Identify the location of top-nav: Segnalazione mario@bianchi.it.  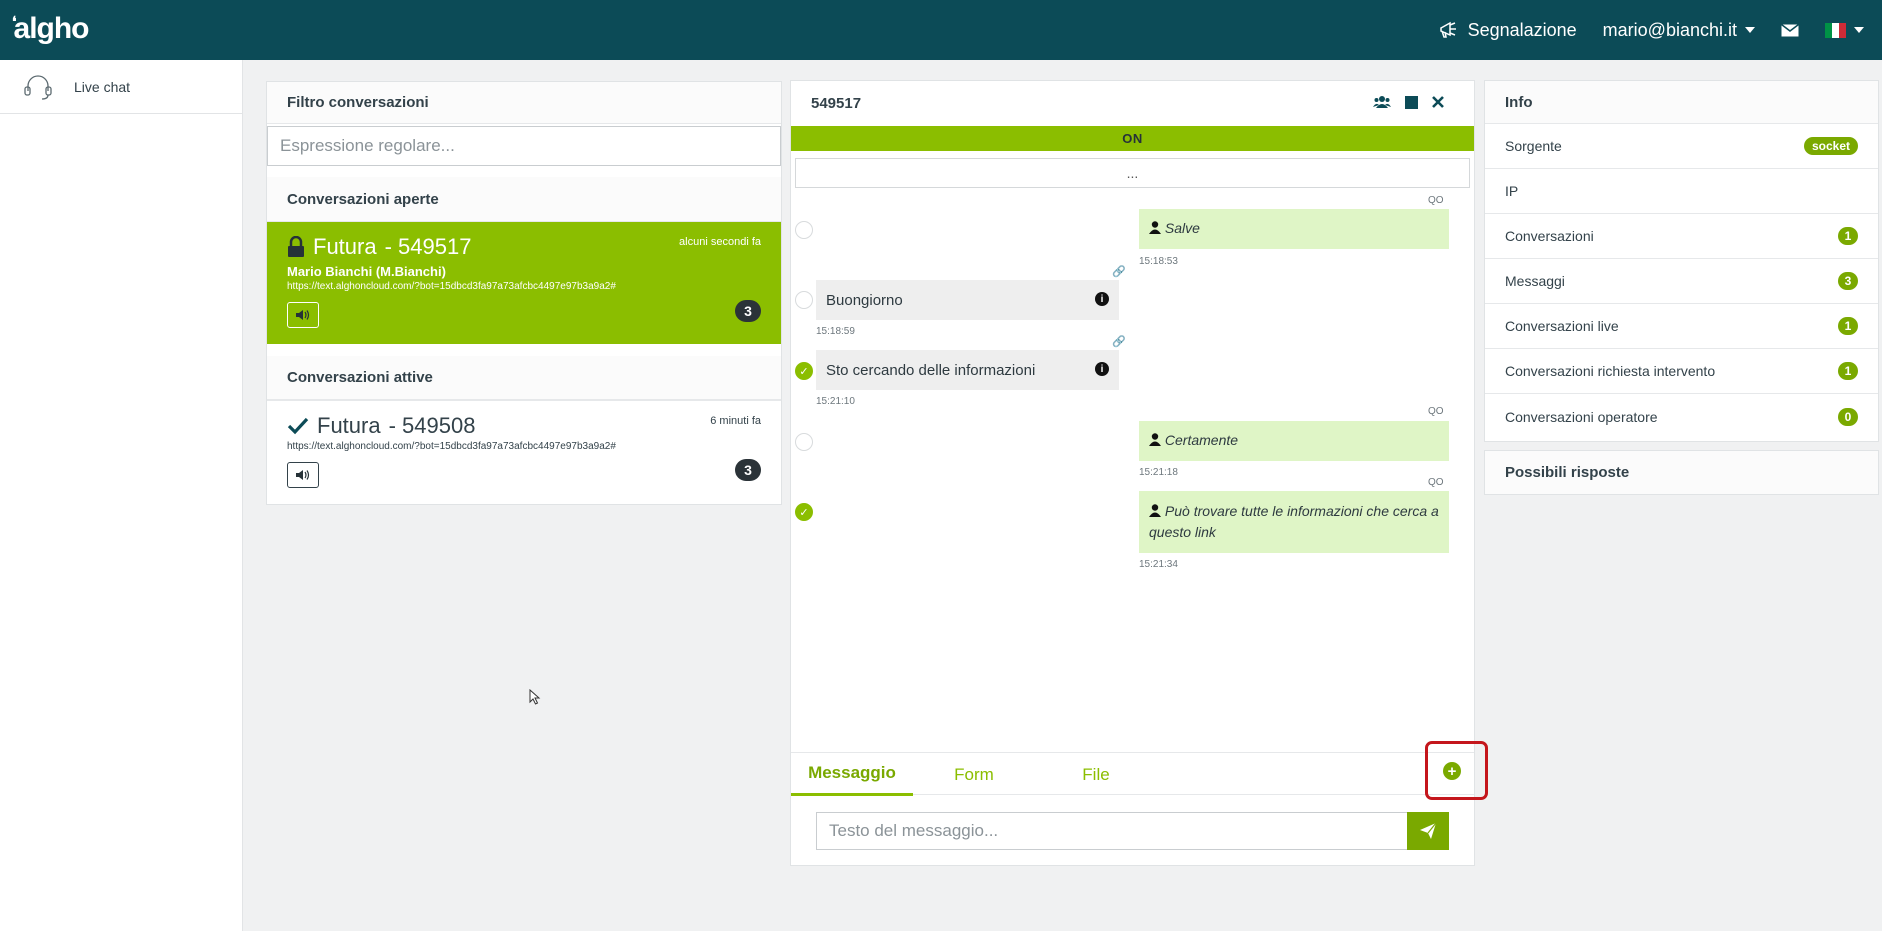
(1651, 30).